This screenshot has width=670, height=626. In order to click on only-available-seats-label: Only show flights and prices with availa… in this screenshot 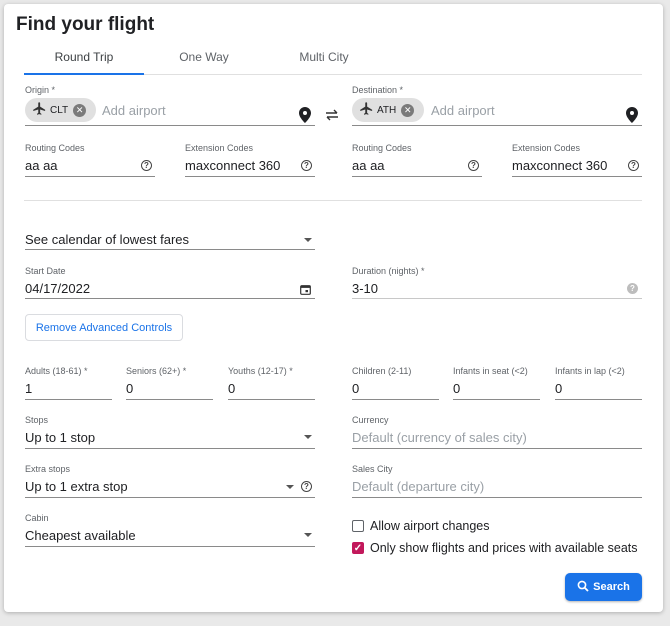, I will do `click(504, 548)`.